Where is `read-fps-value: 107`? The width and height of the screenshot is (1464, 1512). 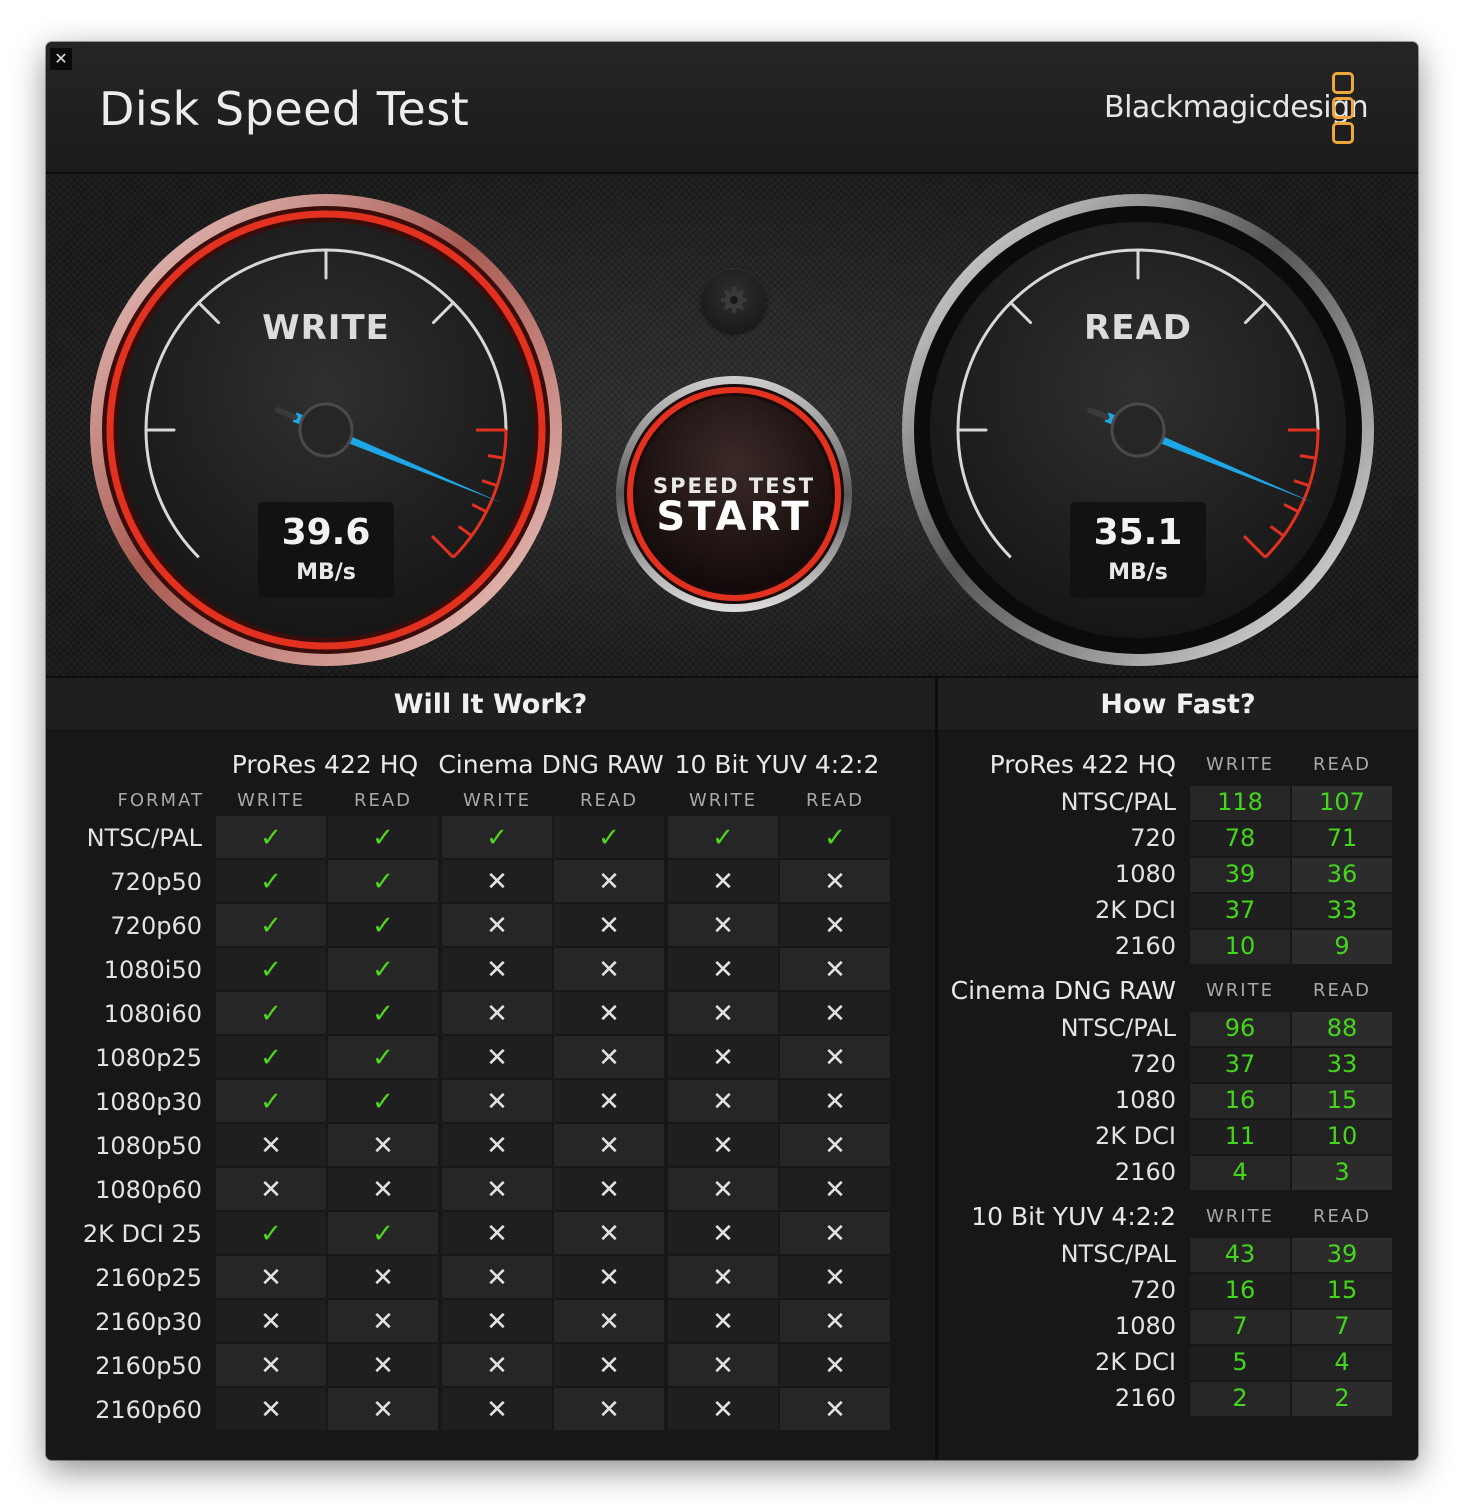 read-fps-value: 107 is located at coordinates (1342, 802).